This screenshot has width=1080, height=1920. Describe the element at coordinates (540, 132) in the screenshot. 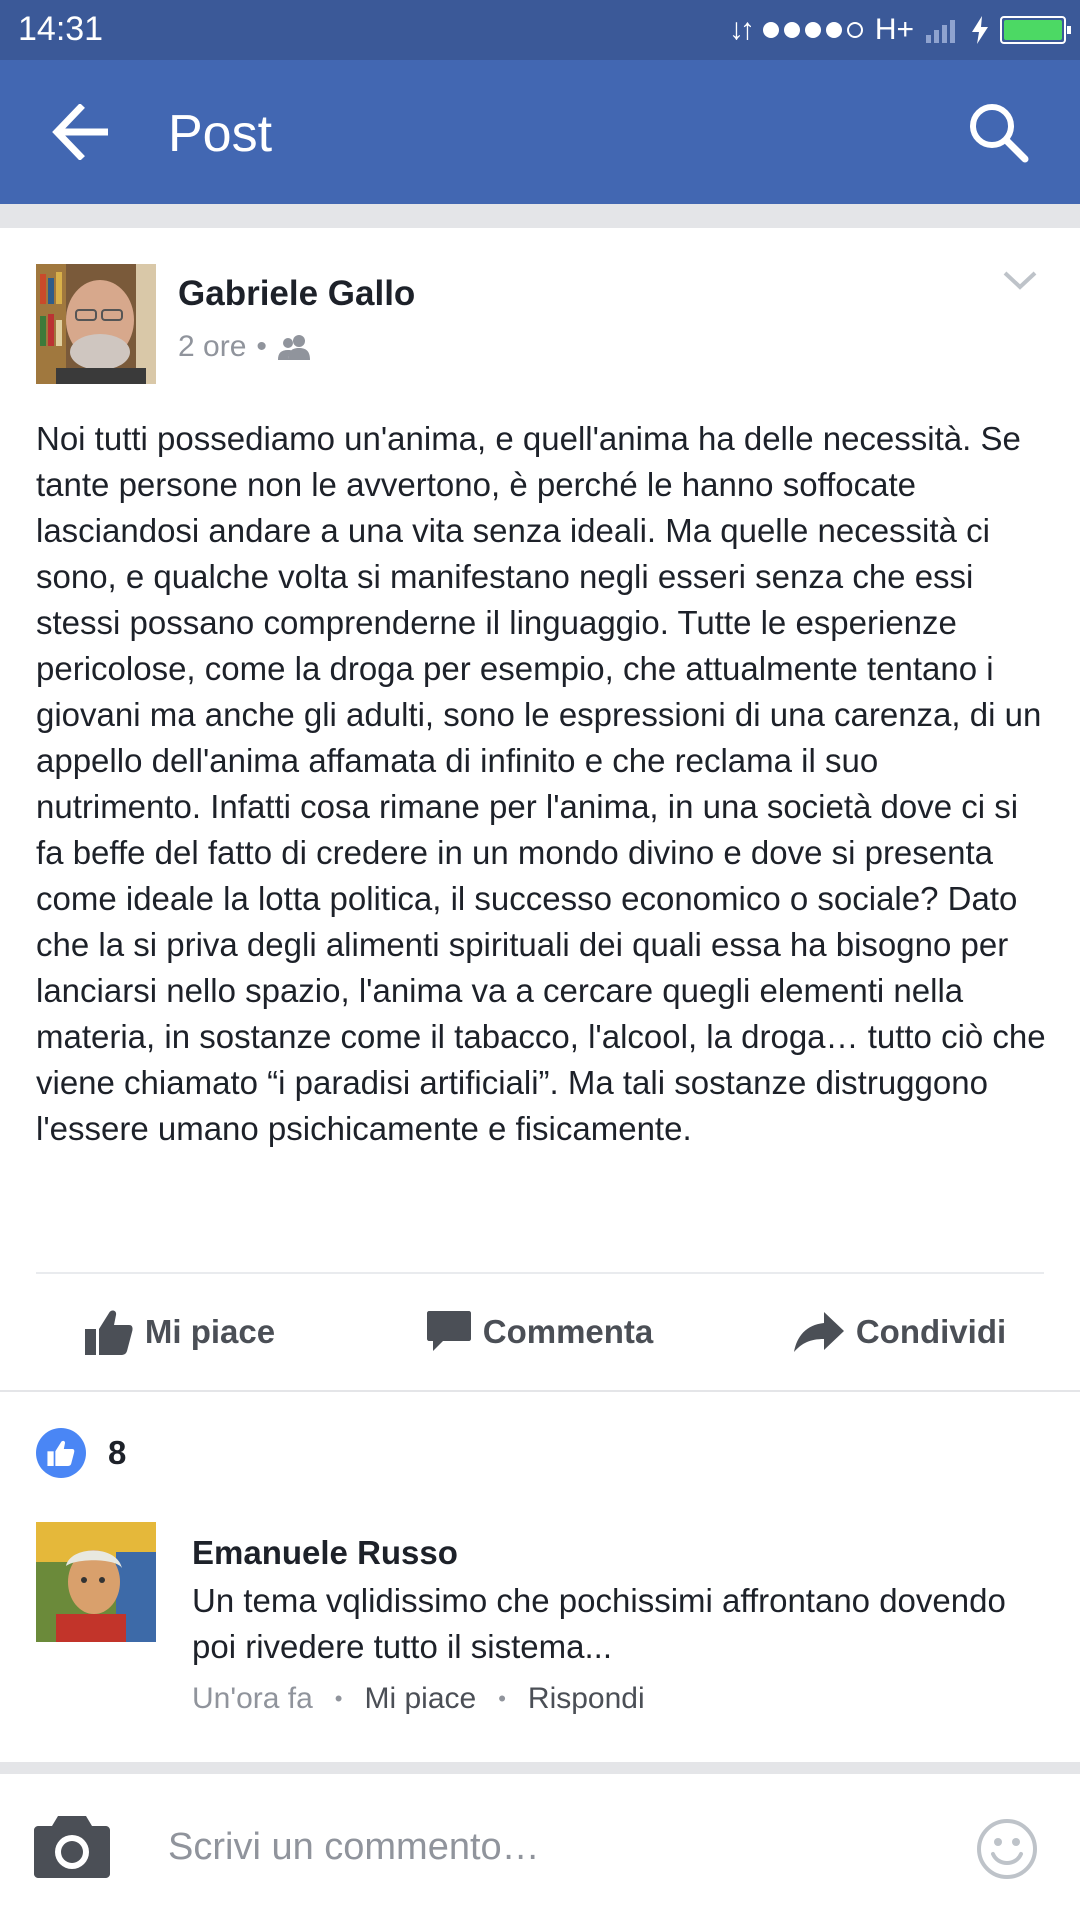

I see `app-bar: Post` at that location.